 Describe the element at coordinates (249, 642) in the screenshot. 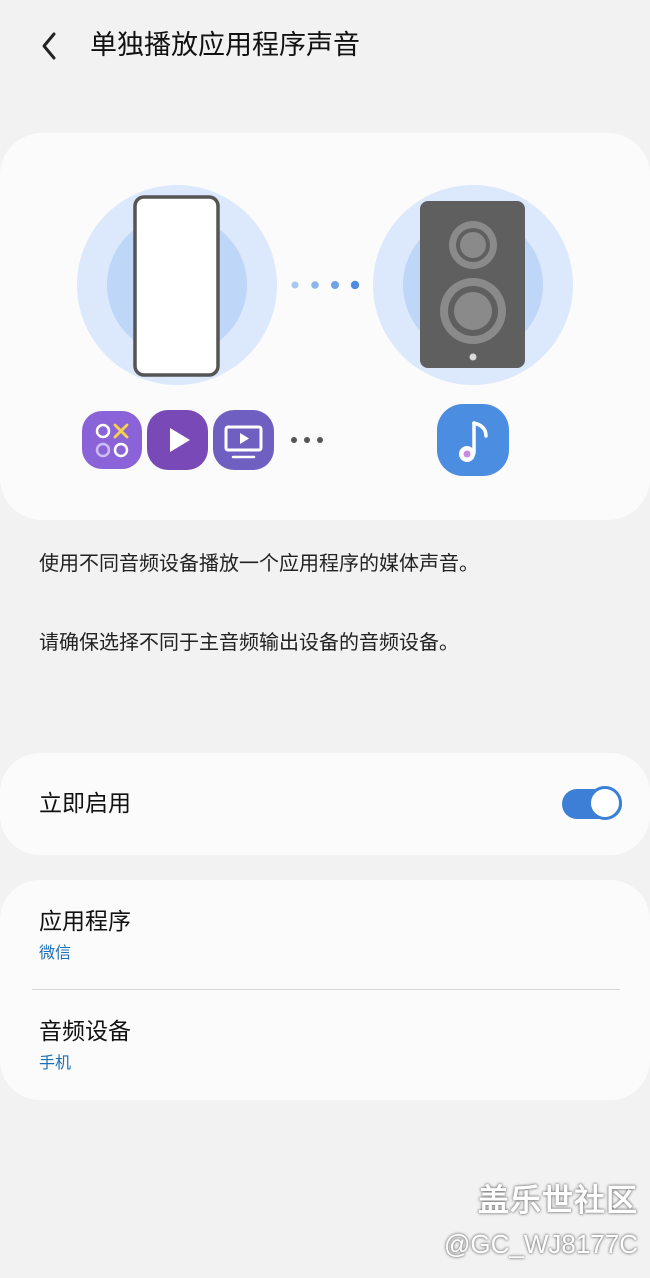

I see `description-text-2: 请确保选择不同于主音频输出设备的音频设备。` at that location.